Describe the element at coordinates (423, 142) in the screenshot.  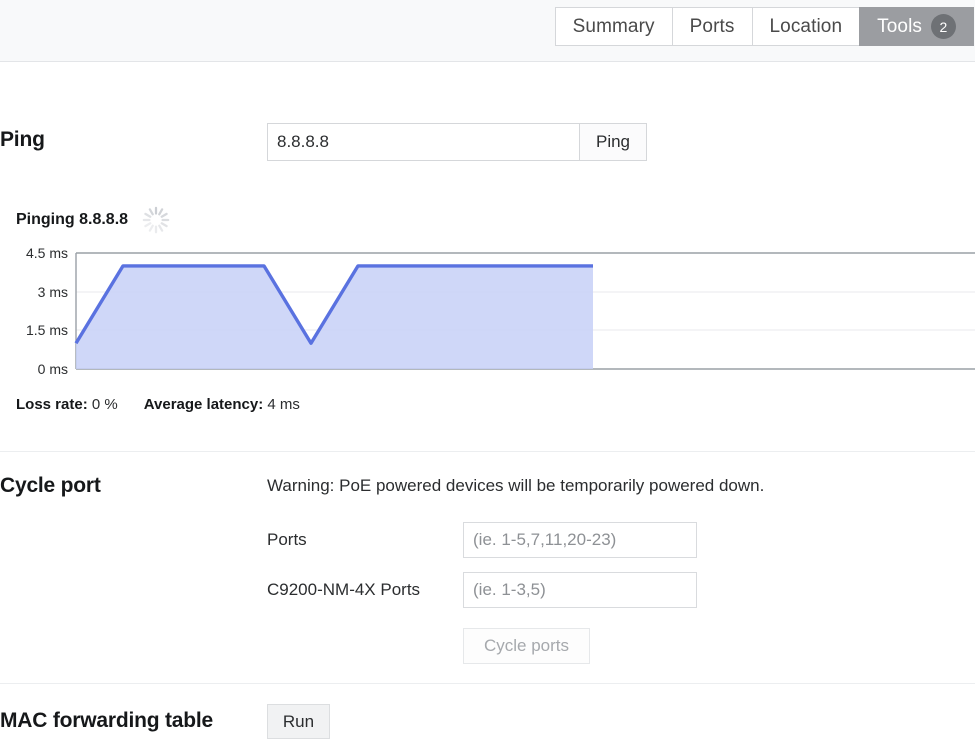
I see `ping-target-input` at that location.